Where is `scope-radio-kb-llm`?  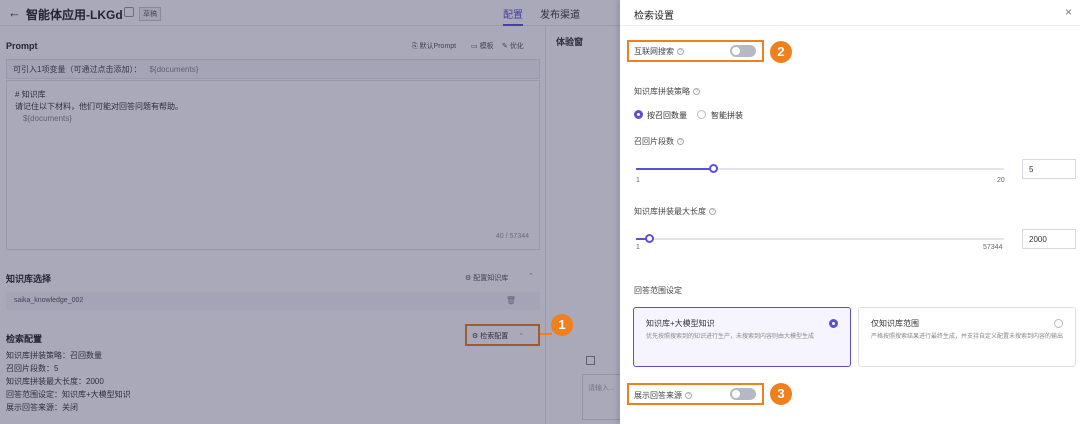 scope-radio-kb-llm is located at coordinates (833, 323).